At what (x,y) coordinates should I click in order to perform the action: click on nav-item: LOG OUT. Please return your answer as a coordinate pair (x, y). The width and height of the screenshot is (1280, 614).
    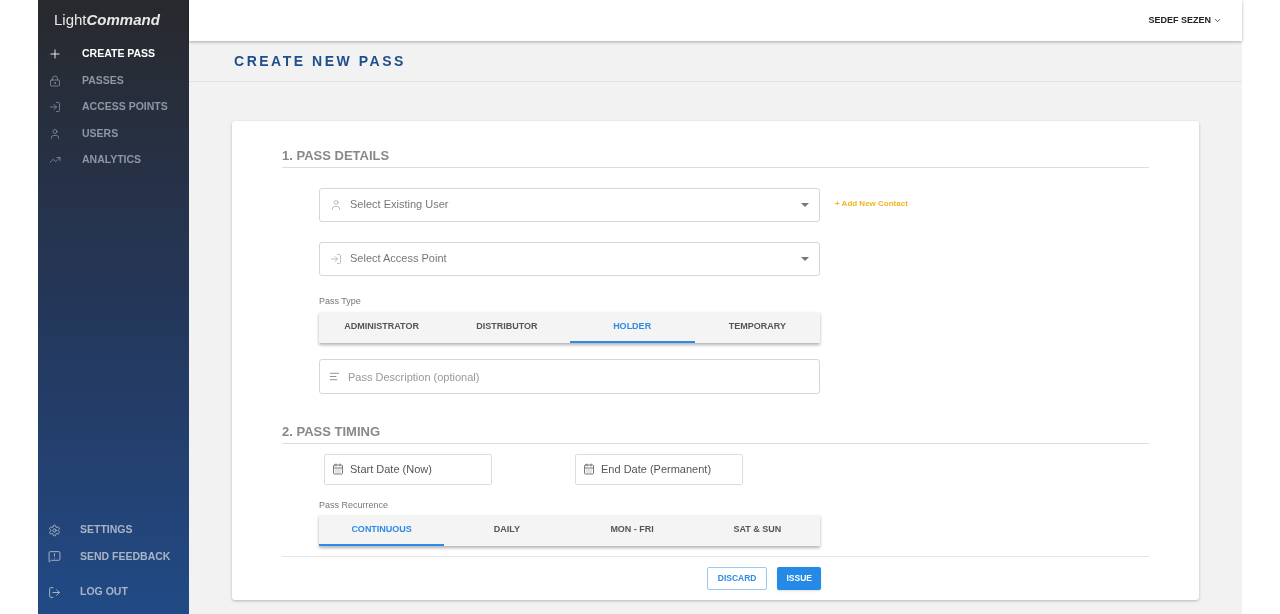
    Looking at the image, I should click on (113, 592).